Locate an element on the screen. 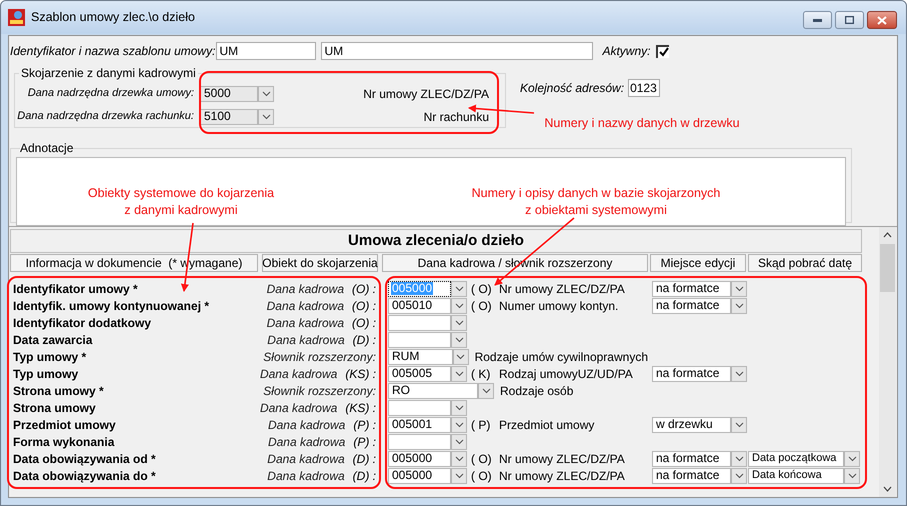 This screenshot has width=907, height=506. restore-icon is located at coordinates (849, 20).